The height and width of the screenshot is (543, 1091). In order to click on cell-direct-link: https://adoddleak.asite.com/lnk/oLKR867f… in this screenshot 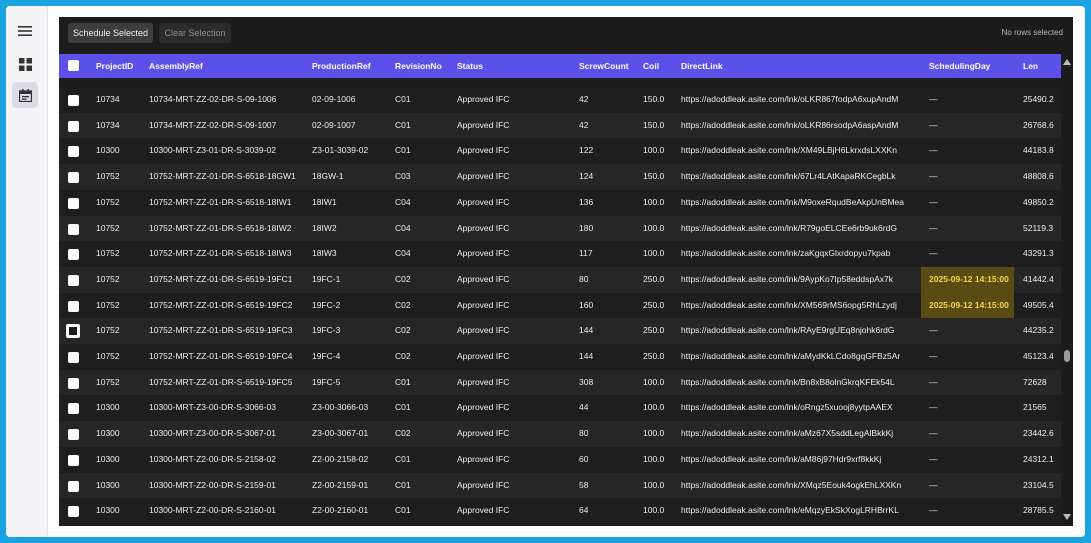, I will do `click(789, 100)`.